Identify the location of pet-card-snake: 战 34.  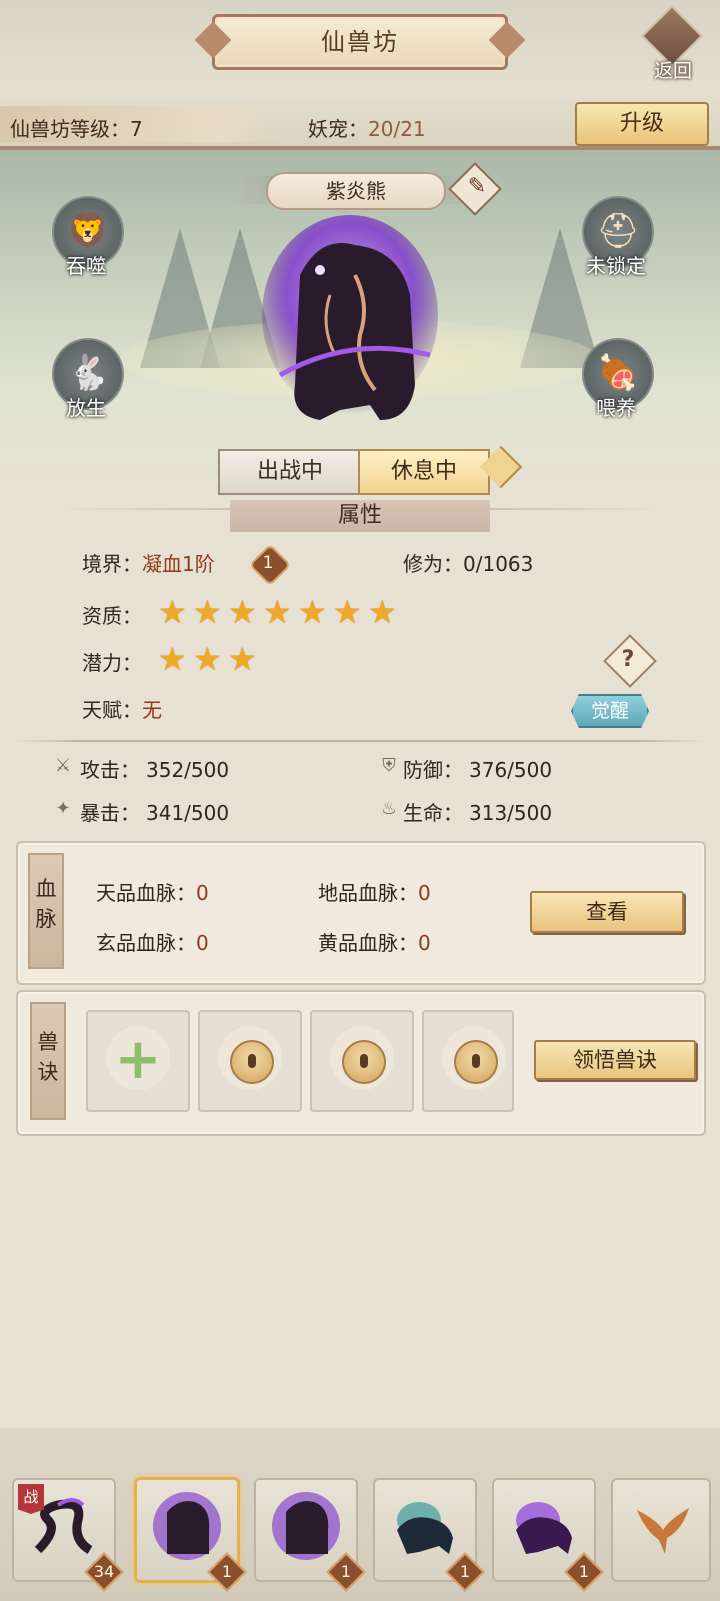
(68, 1535).